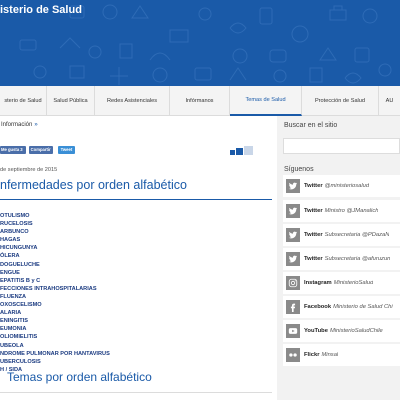  What do you see at coordinates (312, 355) in the screenshot?
I see `follow-service: Flickr` at bounding box center [312, 355].